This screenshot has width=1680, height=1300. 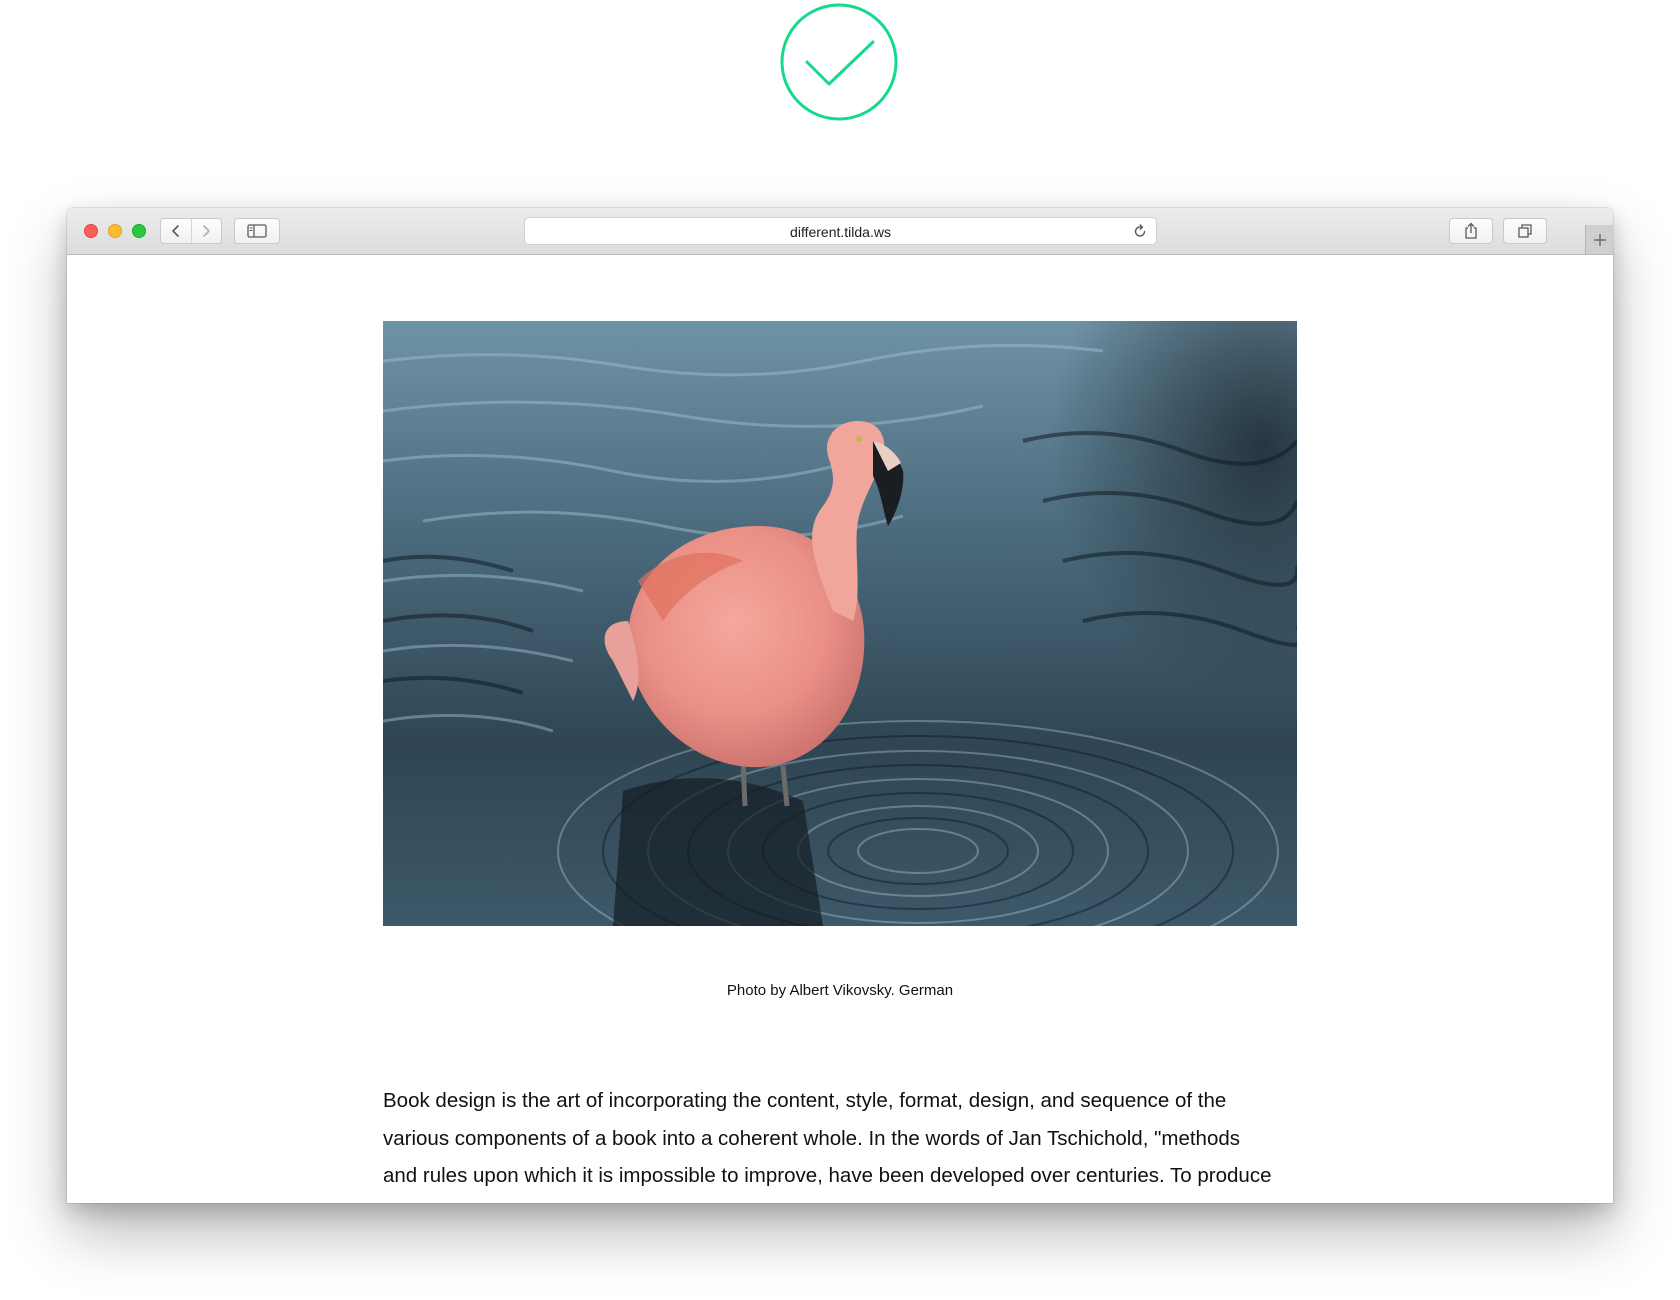 I want to click on url-text: different.tilda.ws, so click(x=840, y=232).